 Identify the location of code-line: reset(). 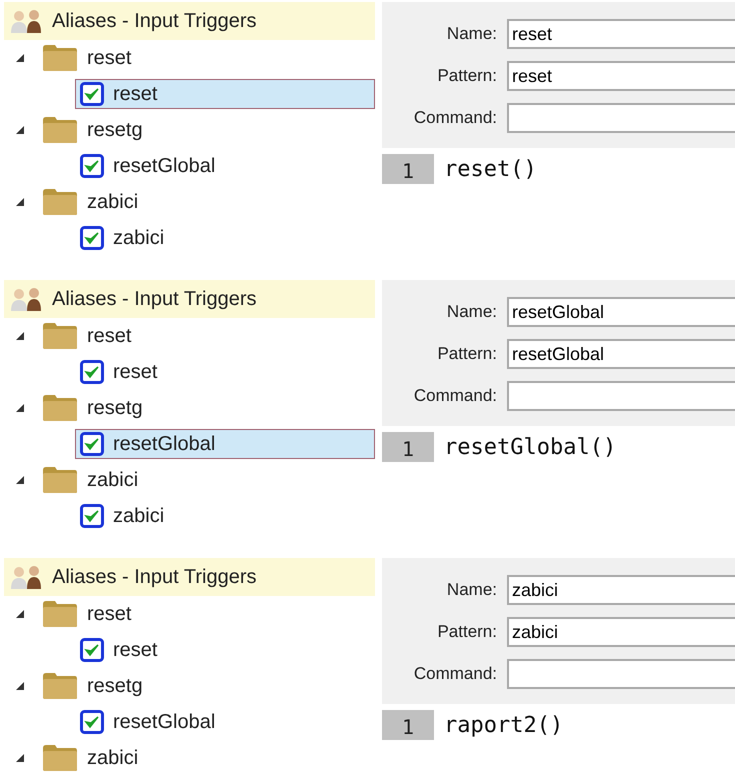
(490, 169).